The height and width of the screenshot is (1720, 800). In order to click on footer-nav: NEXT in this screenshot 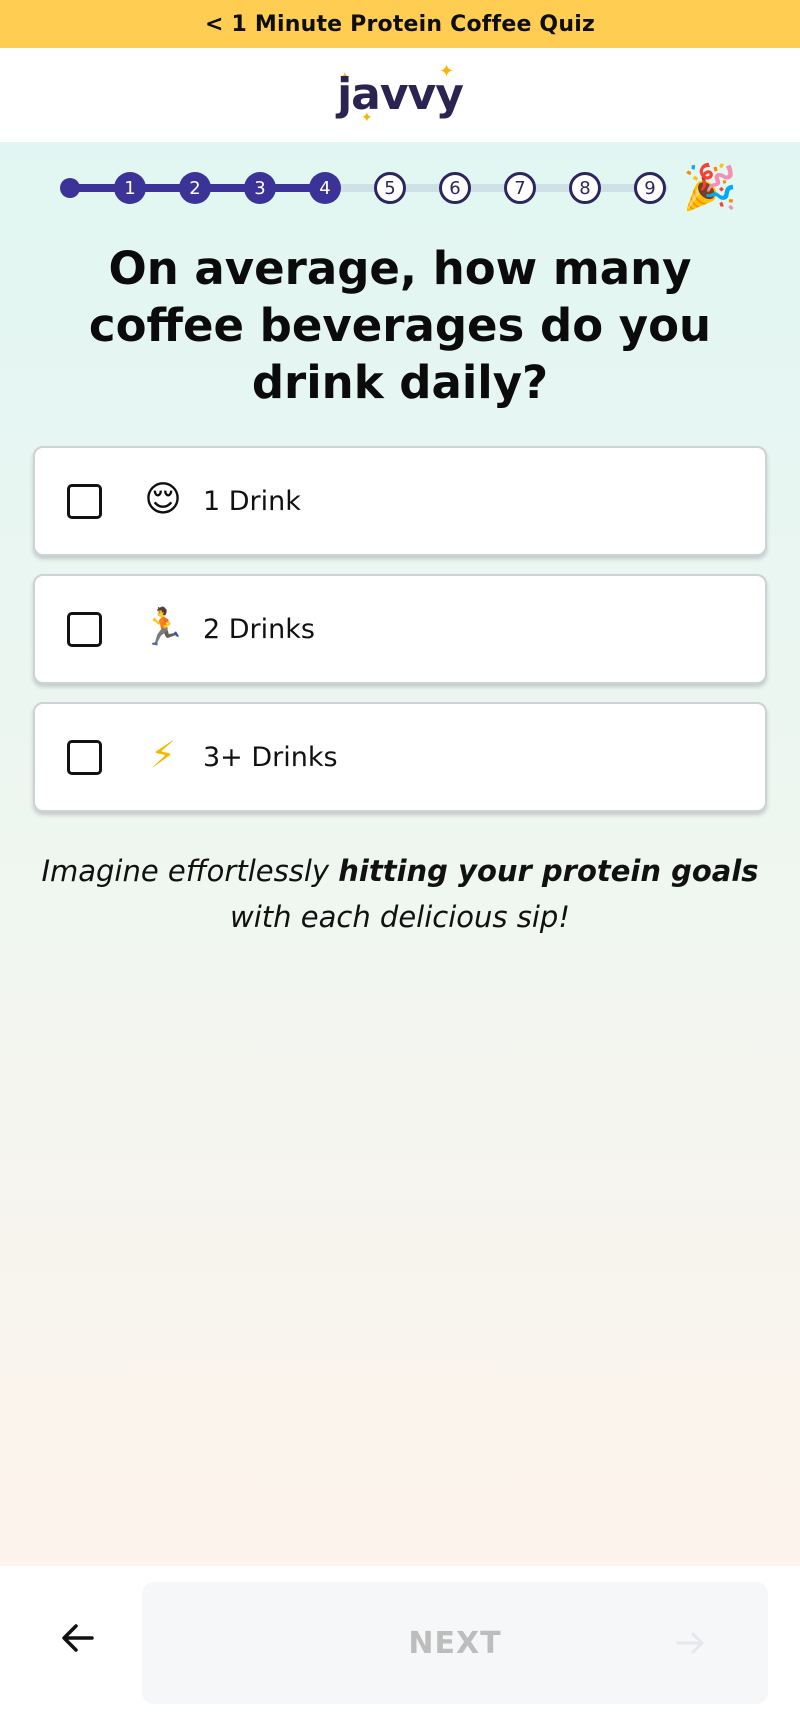, I will do `click(400, 1643)`.